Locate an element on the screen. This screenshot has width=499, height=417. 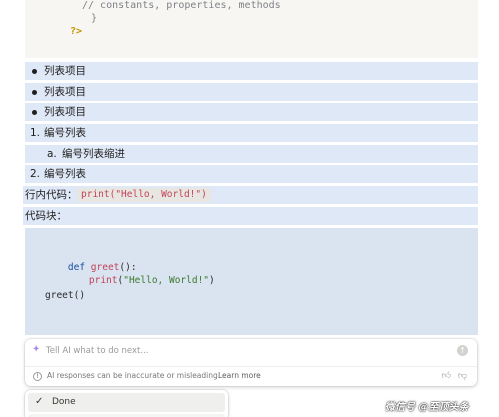
sparkle-icon: ✦ is located at coordinates (36, 349).